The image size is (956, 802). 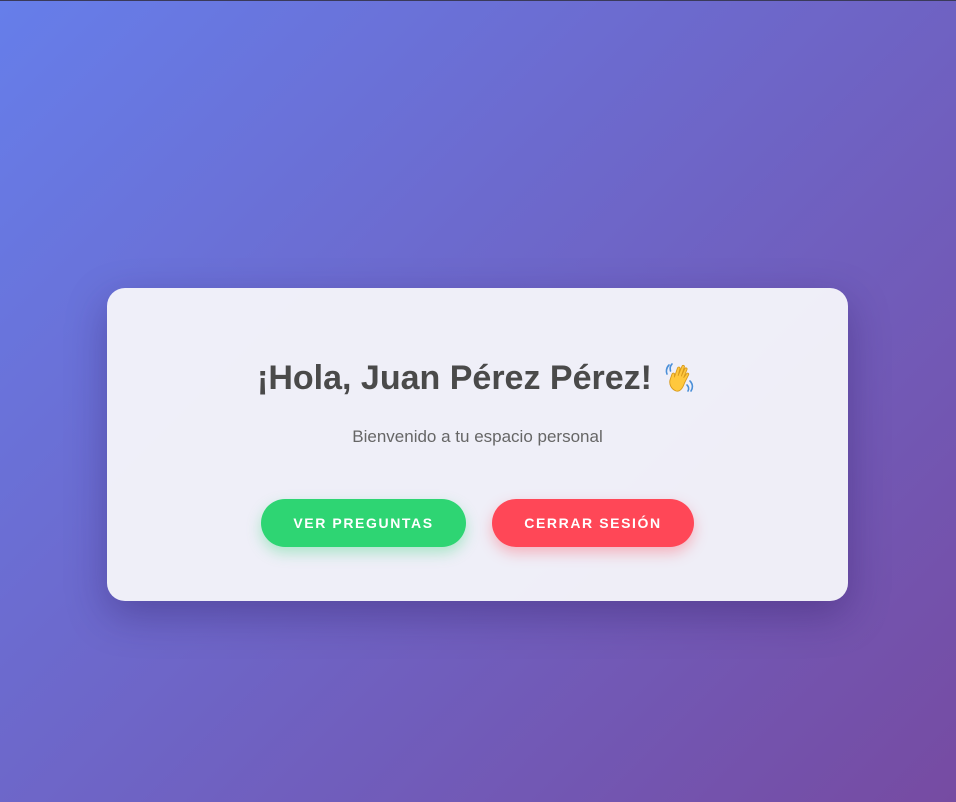 What do you see at coordinates (680, 377) in the screenshot?
I see `waving-hand-icon` at bounding box center [680, 377].